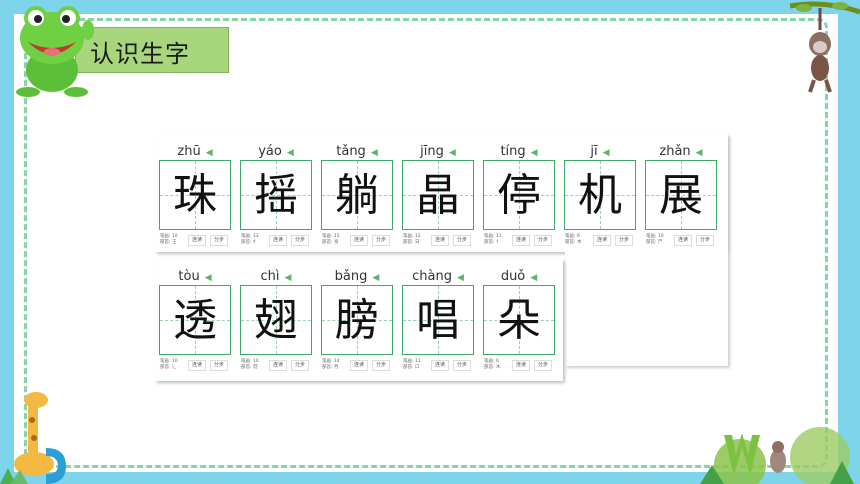 Image resolution: width=860 pixels, height=484 pixels. I want to click on character-glyph: 透, so click(195, 320).